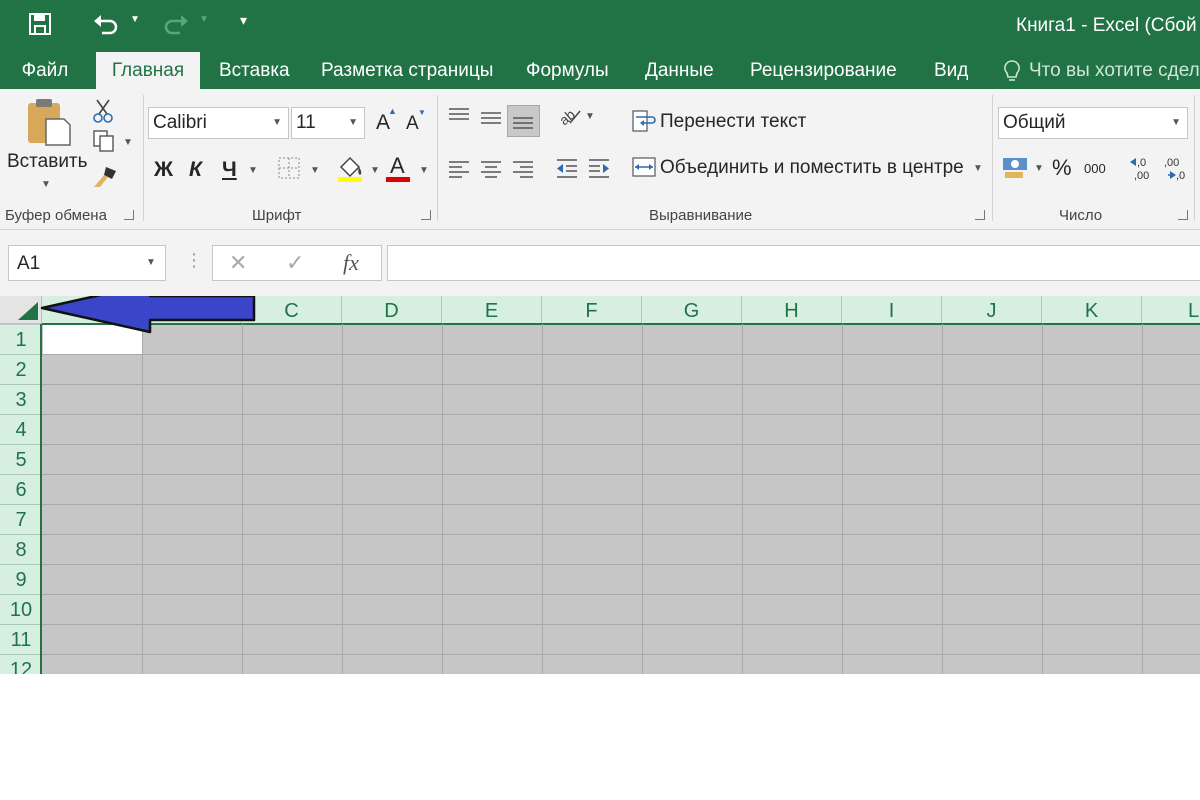  What do you see at coordinates (599, 168) in the screenshot?
I see `increase-indent-icon` at bounding box center [599, 168].